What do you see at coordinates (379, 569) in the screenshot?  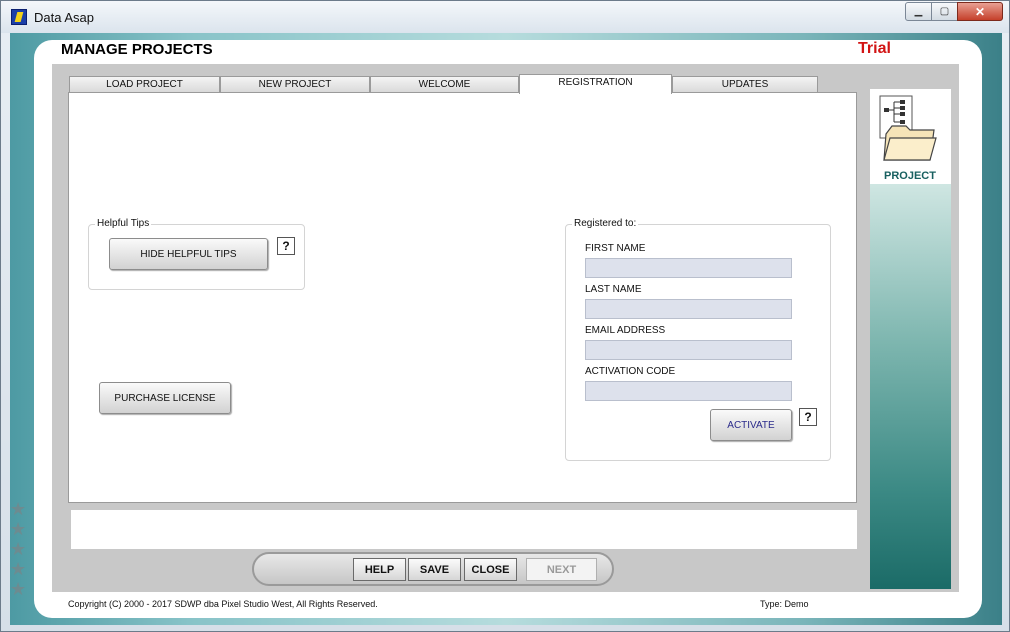 I see `help-button: HELP` at bounding box center [379, 569].